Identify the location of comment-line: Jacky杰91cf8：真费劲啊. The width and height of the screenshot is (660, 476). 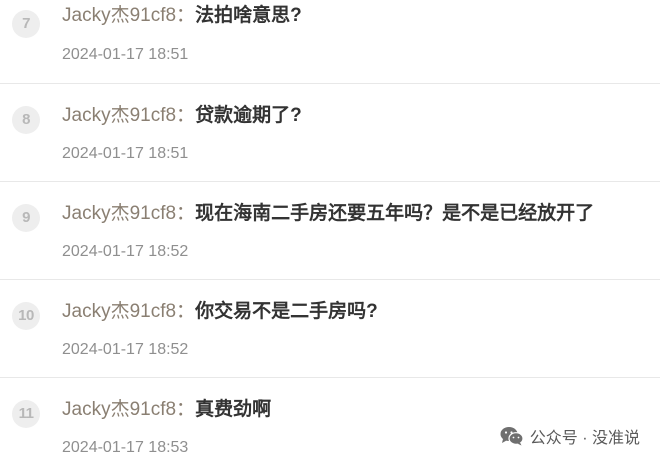
(166, 410).